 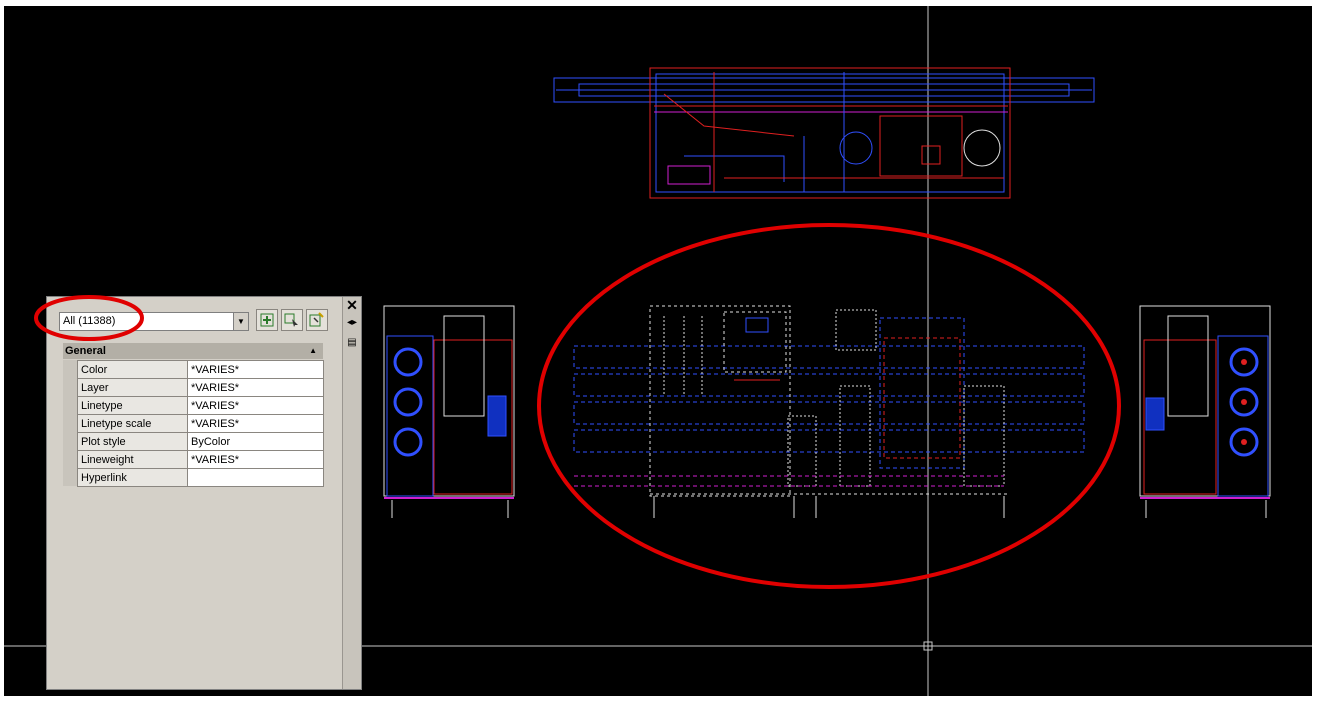 I want to click on property-value: ByColor, so click(x=255, y=441).